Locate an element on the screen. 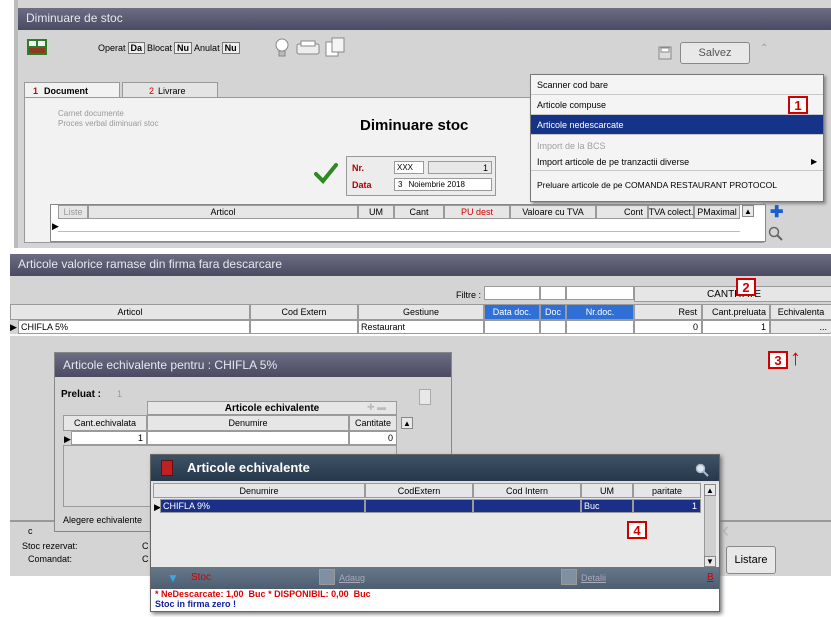 The image size is (831, 617). tab-livrare: 2 Livrare is located at coordinates (170, 90).